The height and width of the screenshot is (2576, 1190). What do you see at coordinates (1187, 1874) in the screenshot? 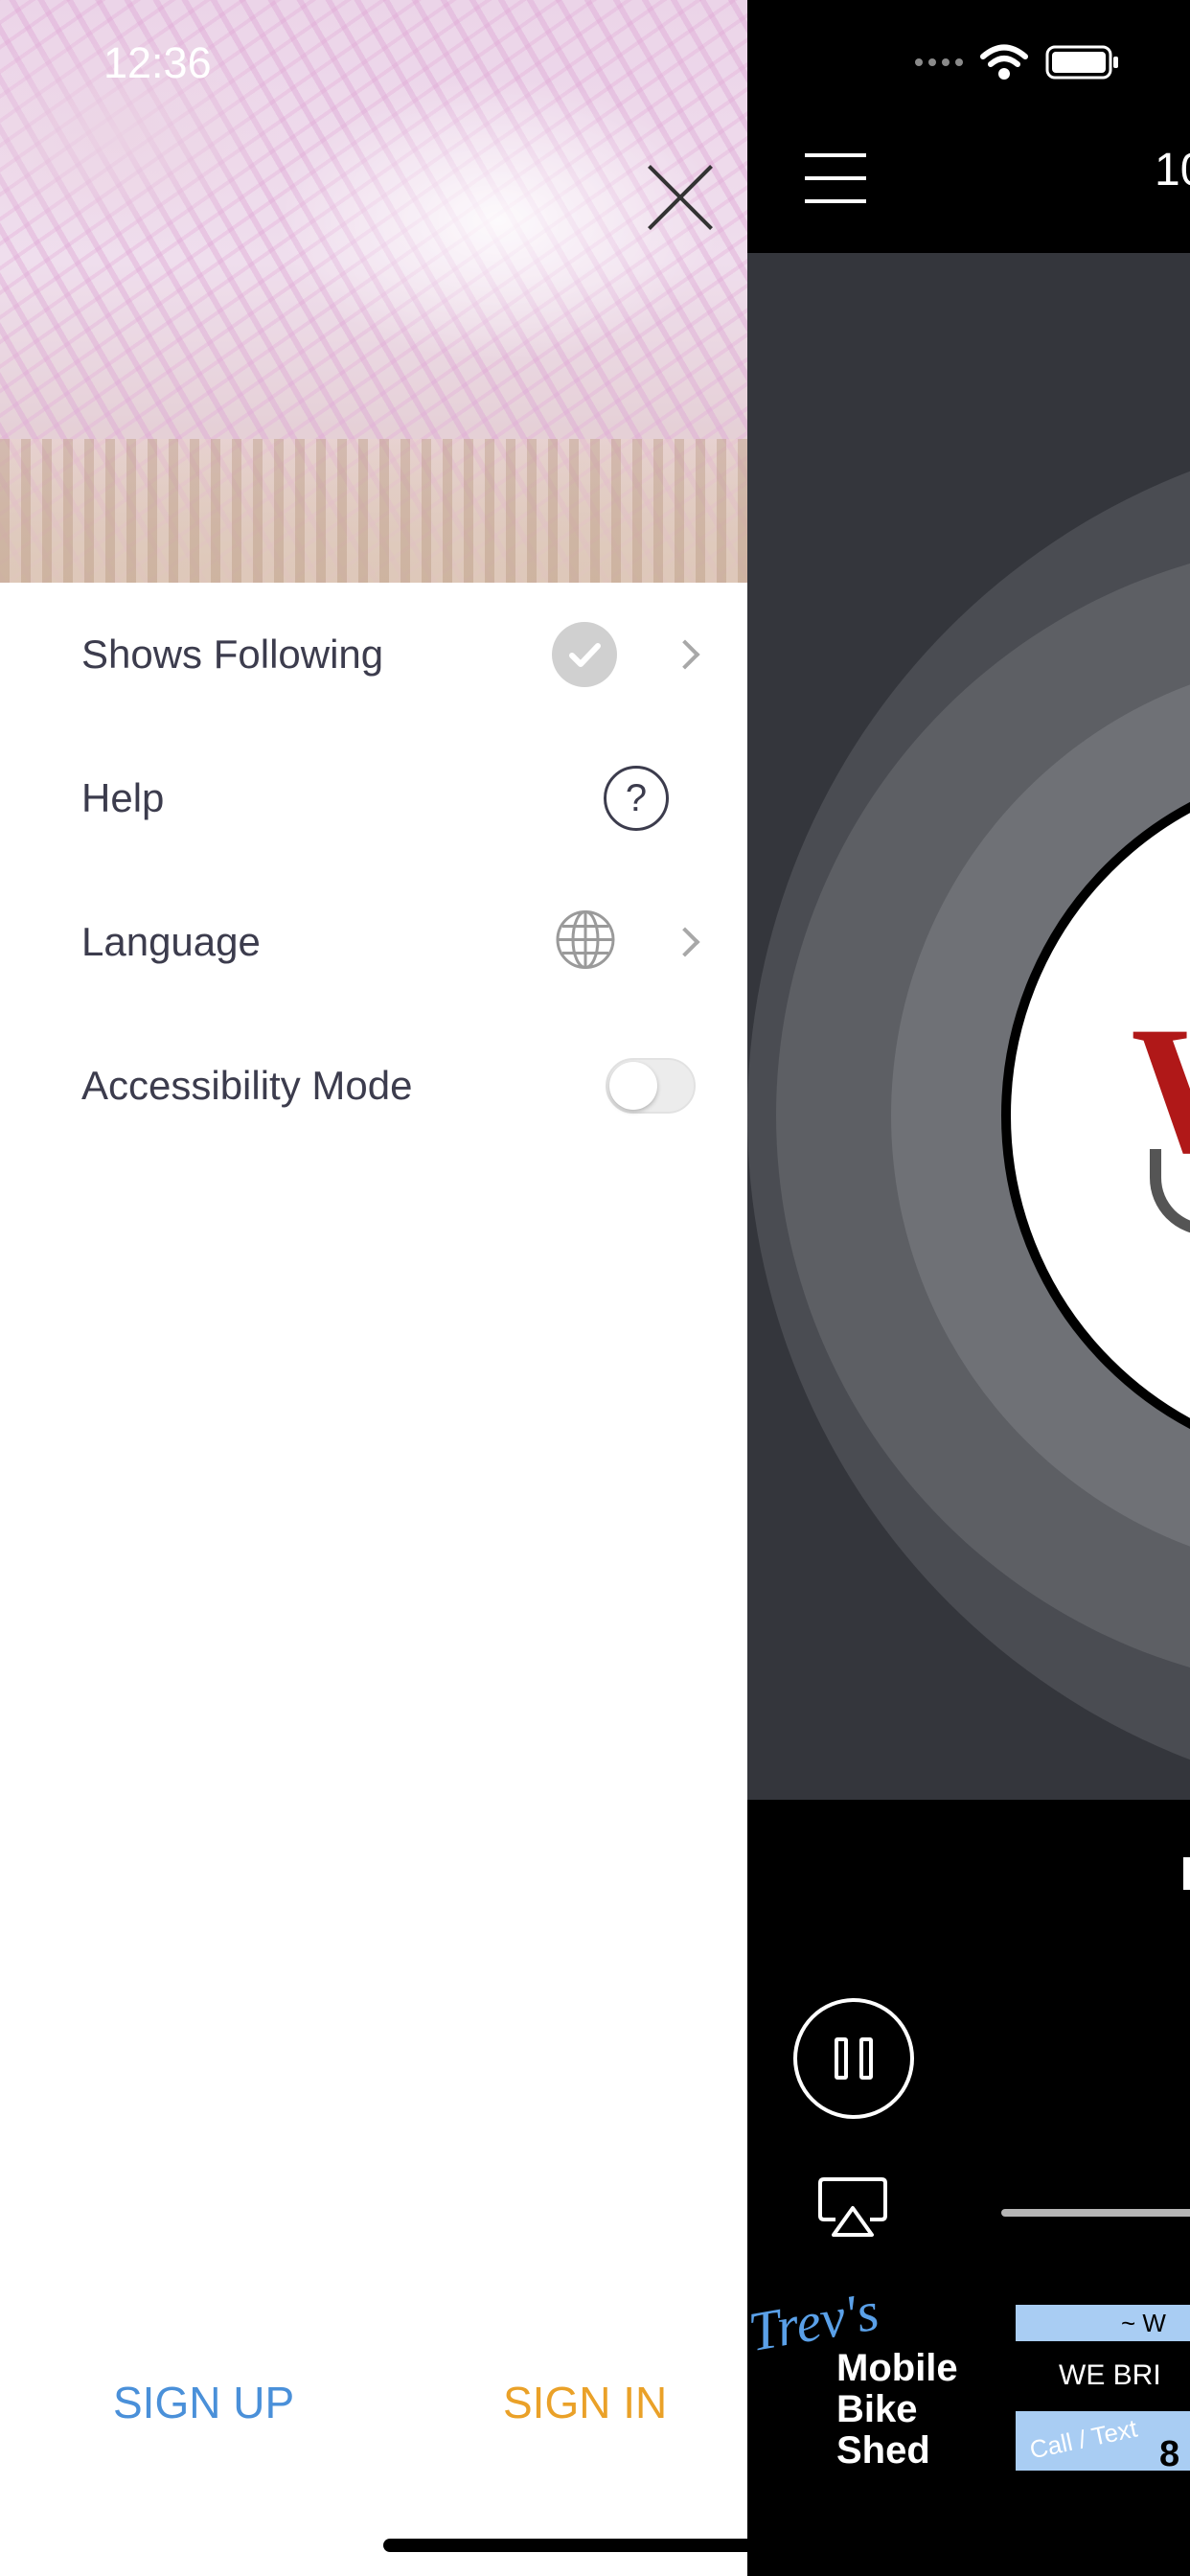
I see `now-playing-text` at bounding box center [1187, 1874].